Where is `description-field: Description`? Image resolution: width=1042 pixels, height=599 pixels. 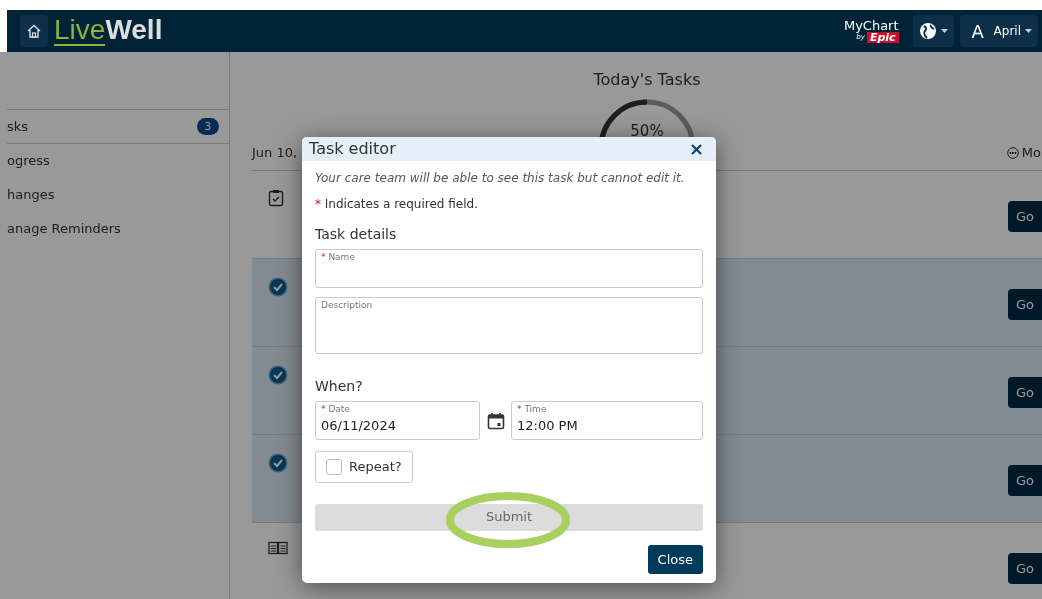
description-field: Description is located at coordinates (509, 325).